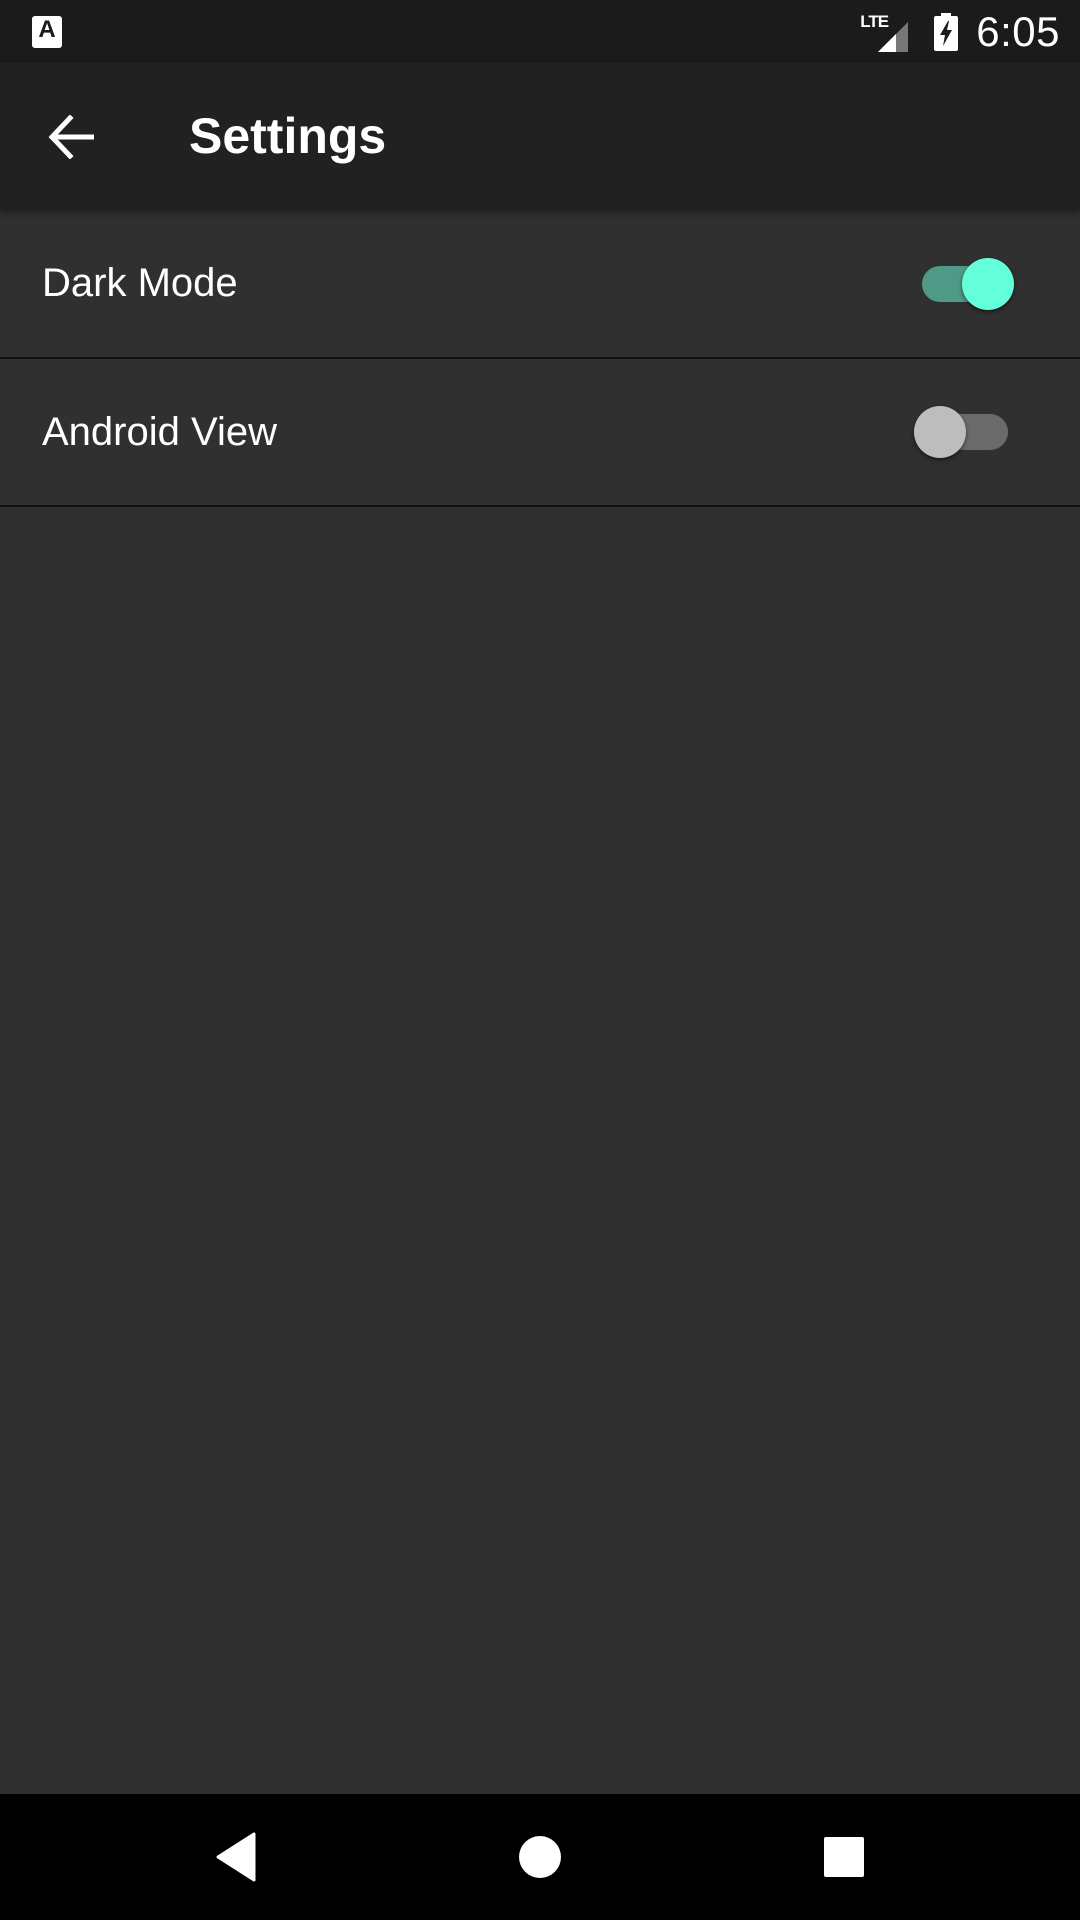 Image resolution: width=1080 pixels, height=1920 pixels. Describe the element at coordinates (140, 283) in the screenshot. I see `setting-label: Dark Mode` at that location.